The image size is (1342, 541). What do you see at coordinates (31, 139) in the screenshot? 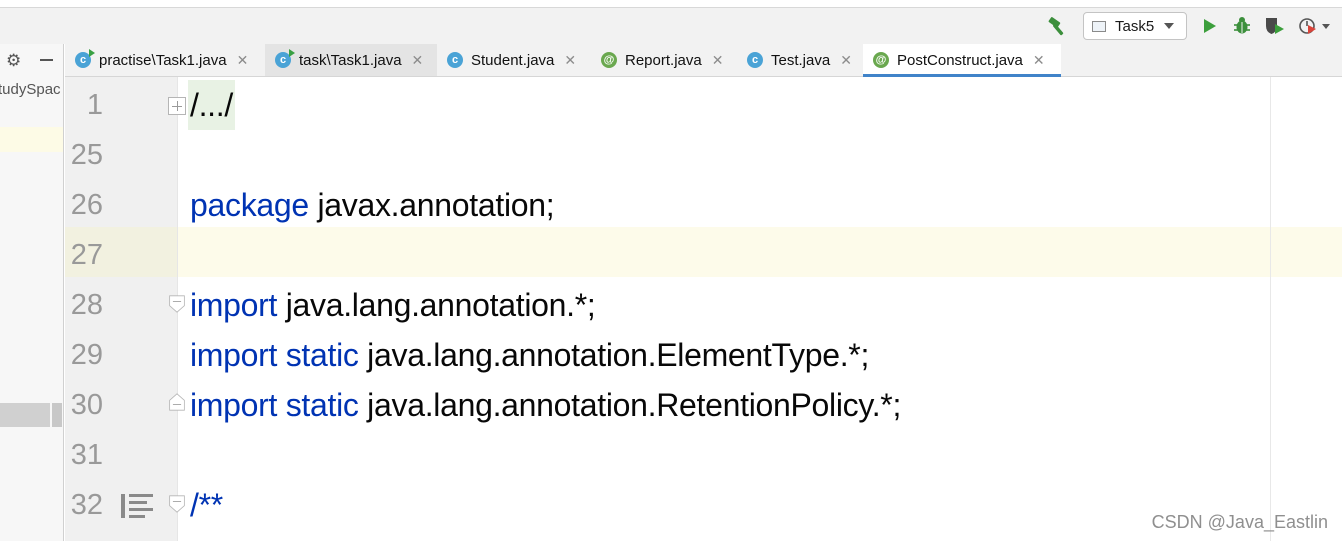
I see `project-highlight-row` at bounding box center [31, 139].